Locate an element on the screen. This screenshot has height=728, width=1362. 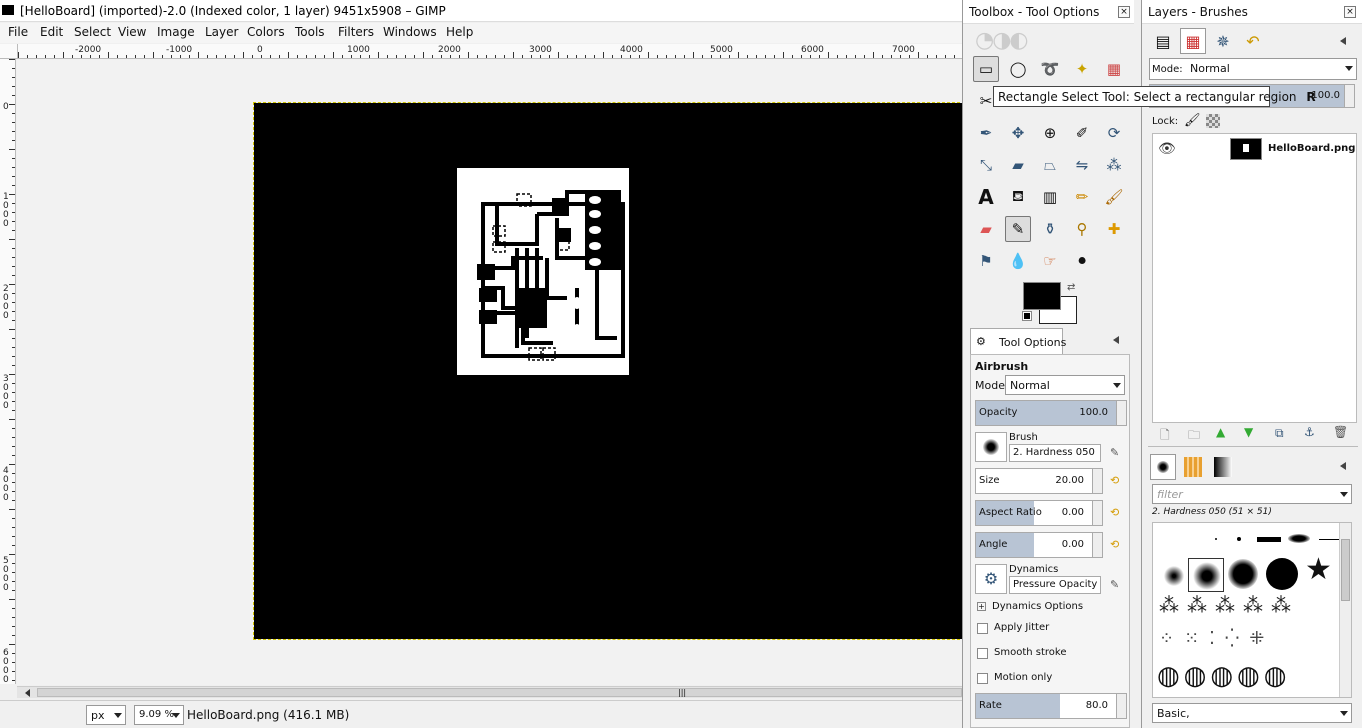
tab-patterns-icon is located at coordinates (1193, 467).